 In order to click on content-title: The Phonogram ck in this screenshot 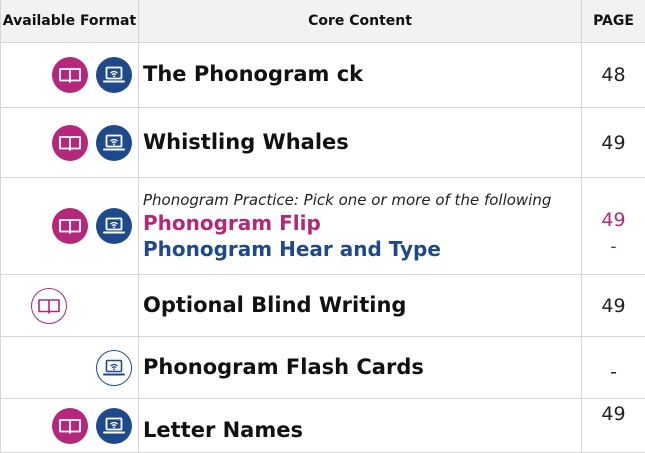, I will do `click(360, 75)`.